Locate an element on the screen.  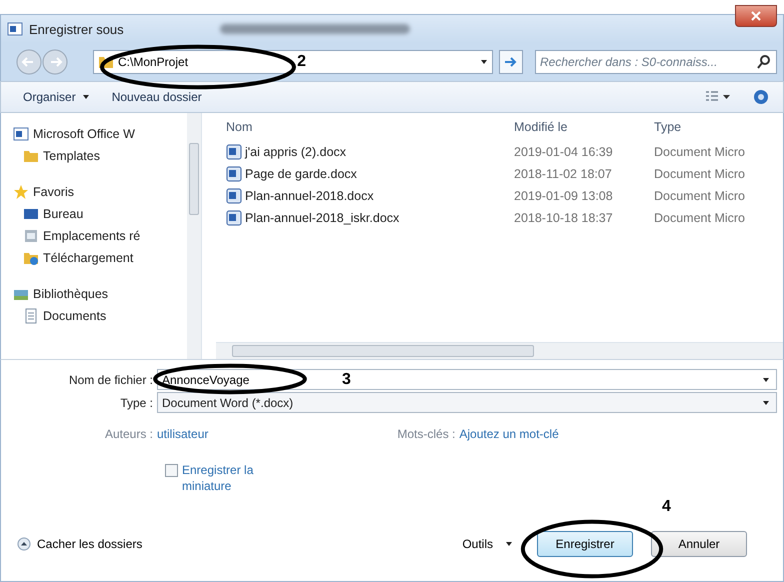
star-icon is located at coordinates (21, 192).